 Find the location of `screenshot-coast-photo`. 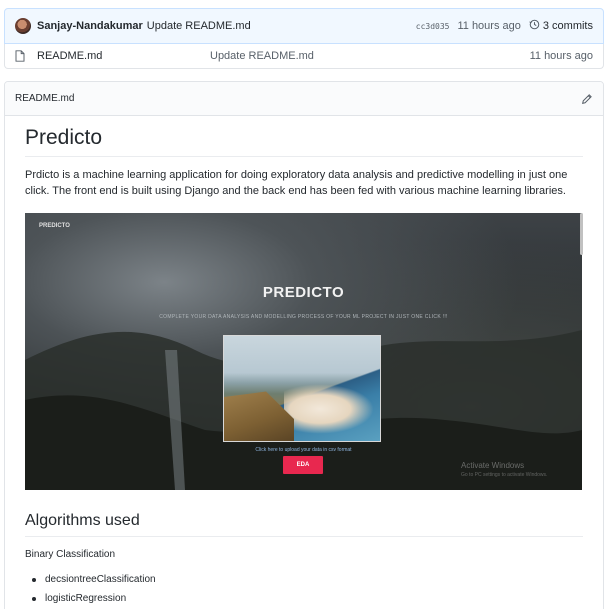

screenshot-coast-photo is located at coordinates (302, 388).